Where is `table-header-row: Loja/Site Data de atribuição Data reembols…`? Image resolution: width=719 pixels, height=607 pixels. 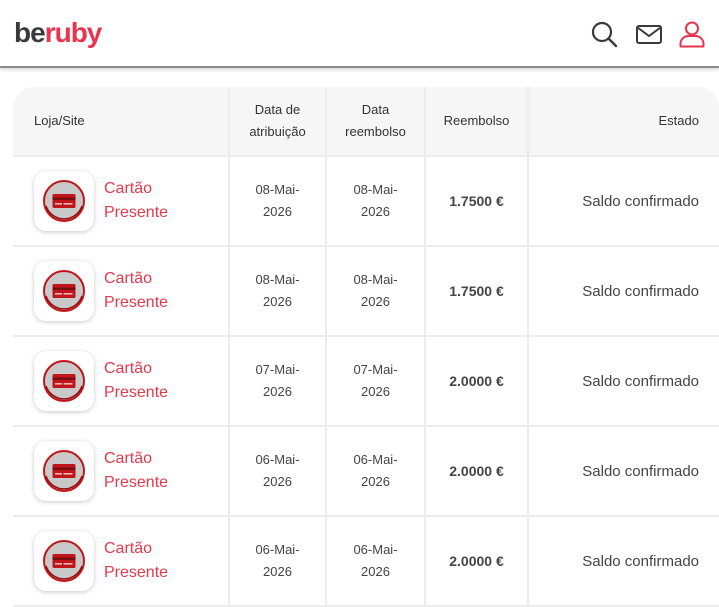
table-header-row: Loja/Site Data de atribuição Data reembols… is located at coordinates (366, 121).